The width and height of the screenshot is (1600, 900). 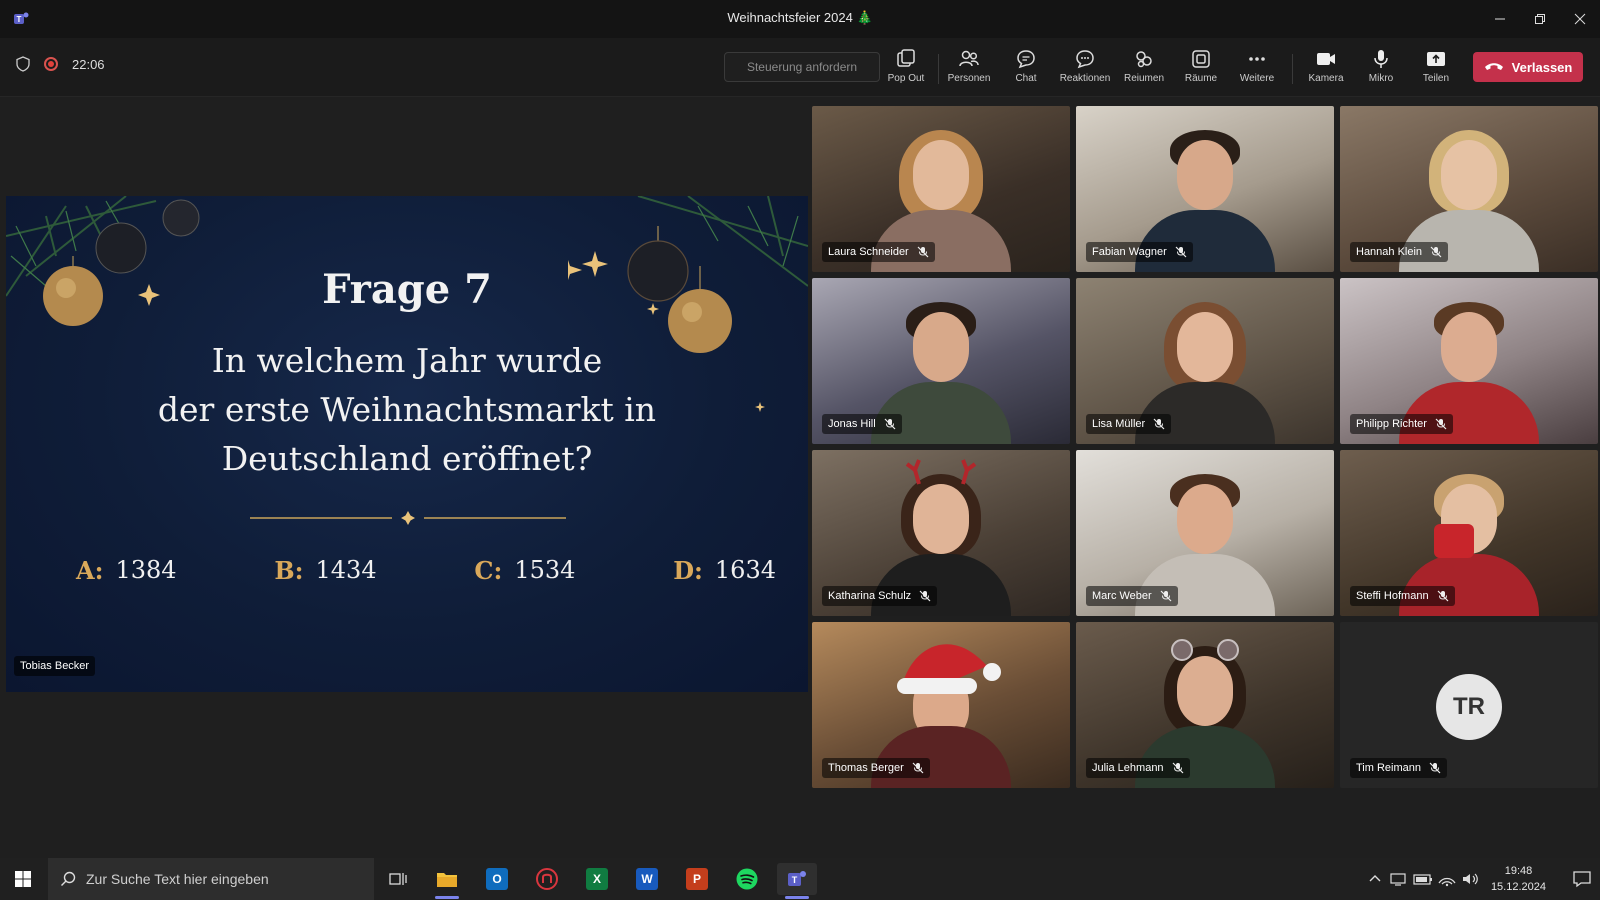 I want to click on task-view-icon, so click(x=398, y=879).